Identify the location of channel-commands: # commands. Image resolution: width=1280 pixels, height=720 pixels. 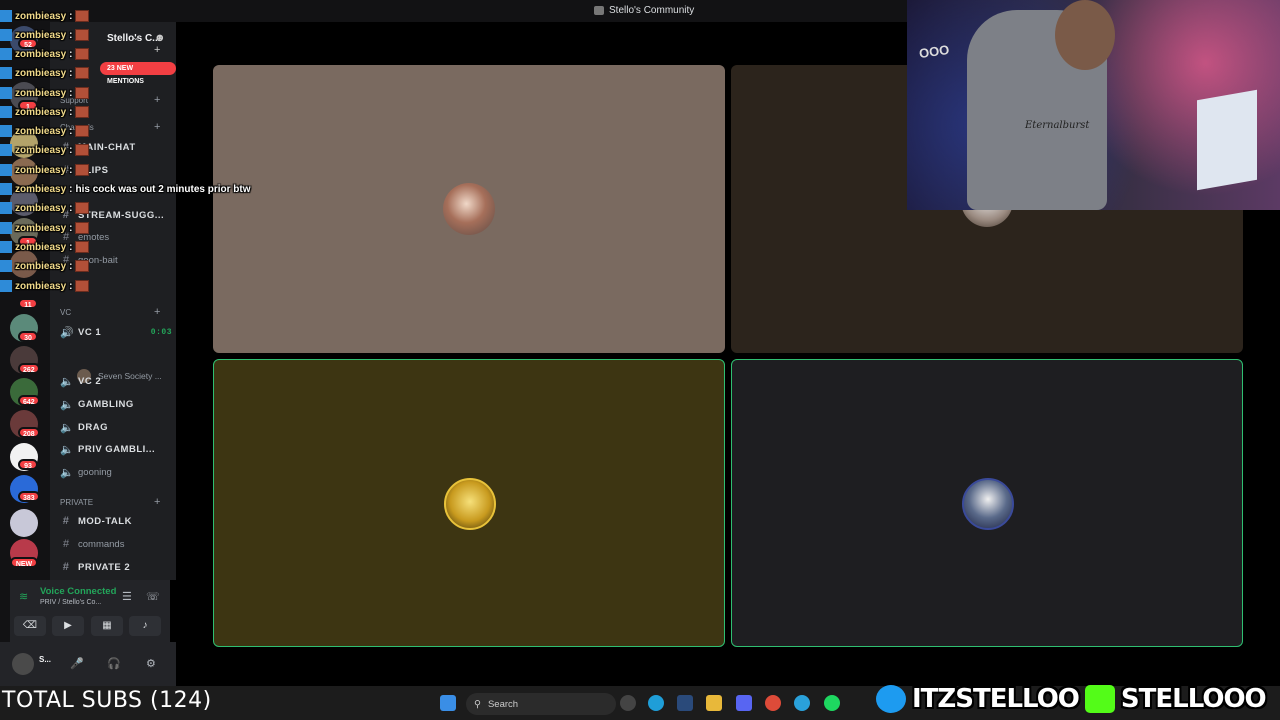
(116, 544).